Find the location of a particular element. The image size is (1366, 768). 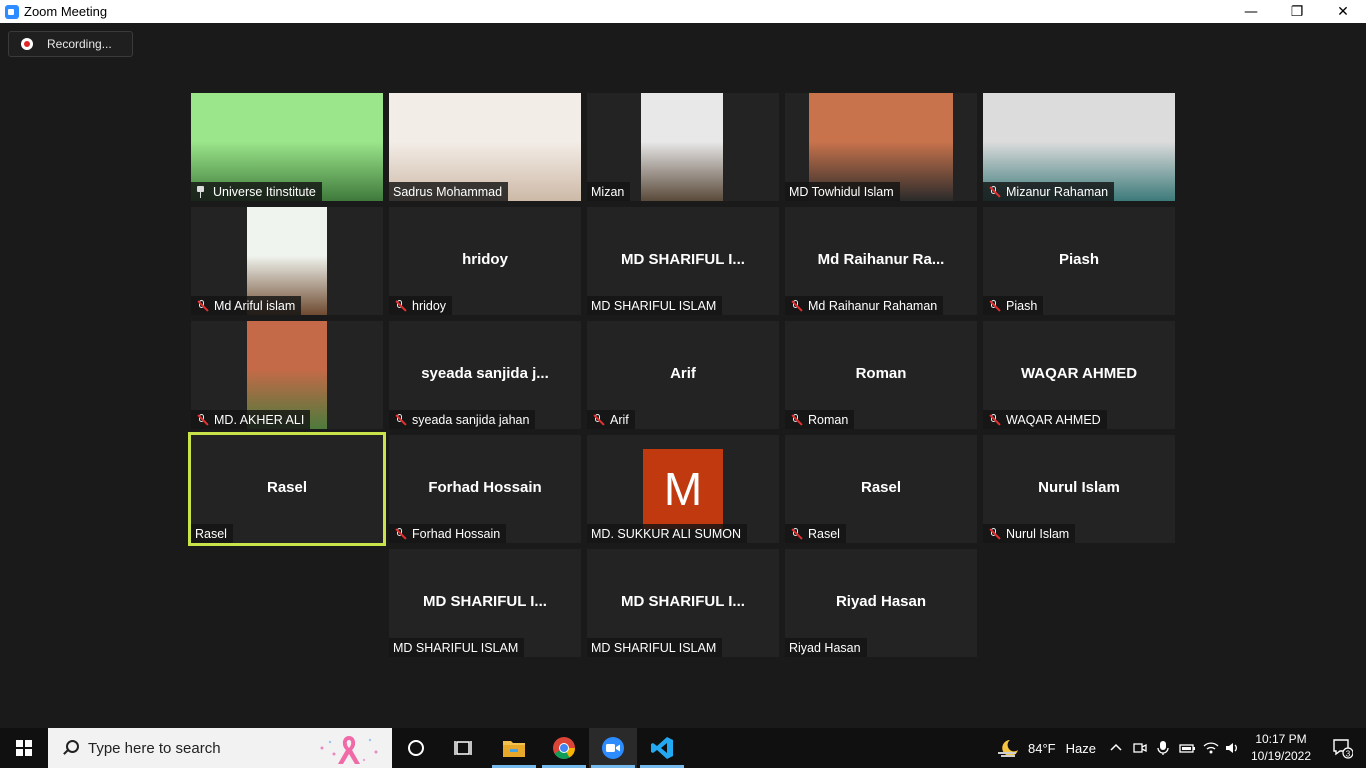

taskbar-search: Type here to search is located at coordinates (220, 748).